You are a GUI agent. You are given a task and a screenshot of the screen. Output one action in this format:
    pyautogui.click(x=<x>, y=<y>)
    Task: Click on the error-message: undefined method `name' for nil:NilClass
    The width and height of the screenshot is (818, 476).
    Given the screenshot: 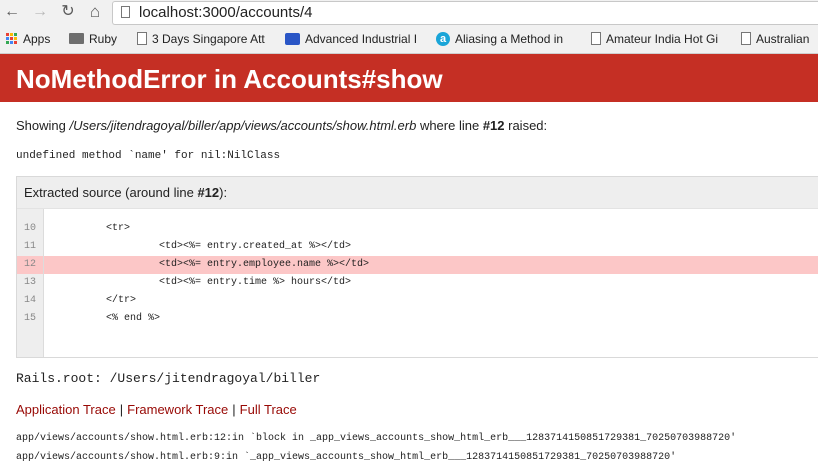 What is the action you would take?
    pyautogui.click(x=148, y=156)
    